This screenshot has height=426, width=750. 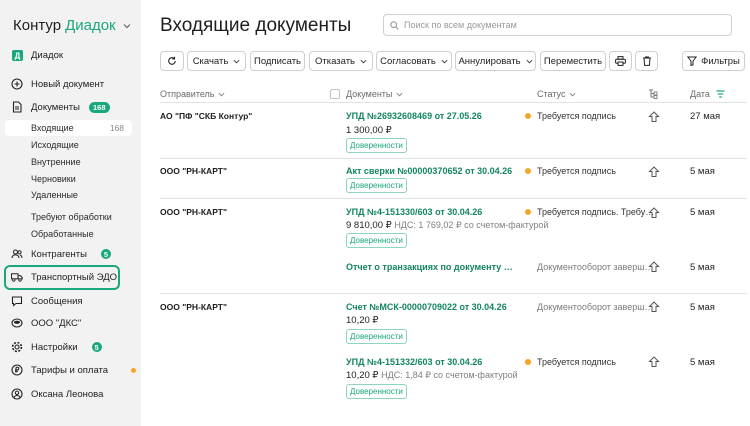 What do you see at coordinates (56, 162) in the screenshot?
I see `sidebar-item-internal: Внутренние` at bounding box center [56, 162].